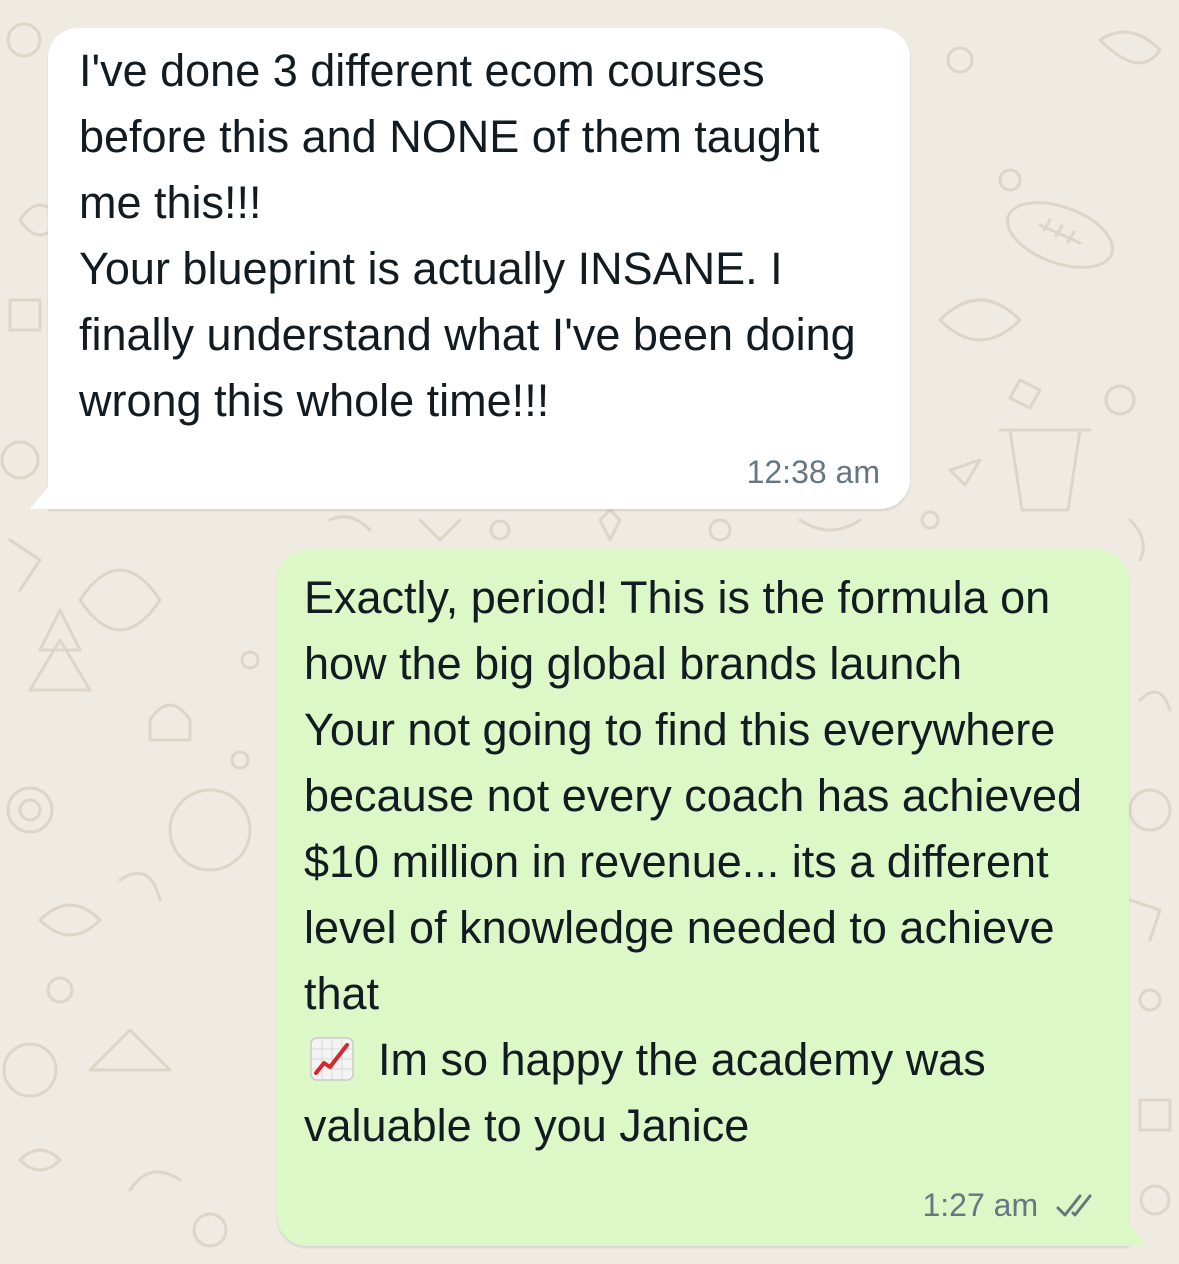  Describe the element at coordinates (1074, 1205) in the screenshot. I see `read-ticks-icon` at that location.